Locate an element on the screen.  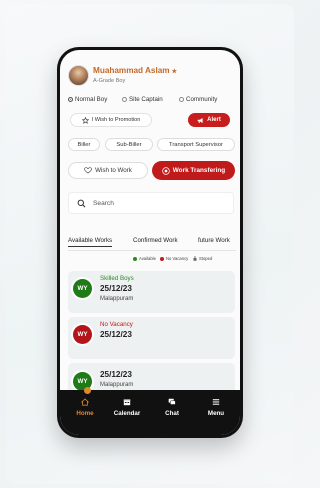
nav-home: Home is located at coordinates (85, 407).